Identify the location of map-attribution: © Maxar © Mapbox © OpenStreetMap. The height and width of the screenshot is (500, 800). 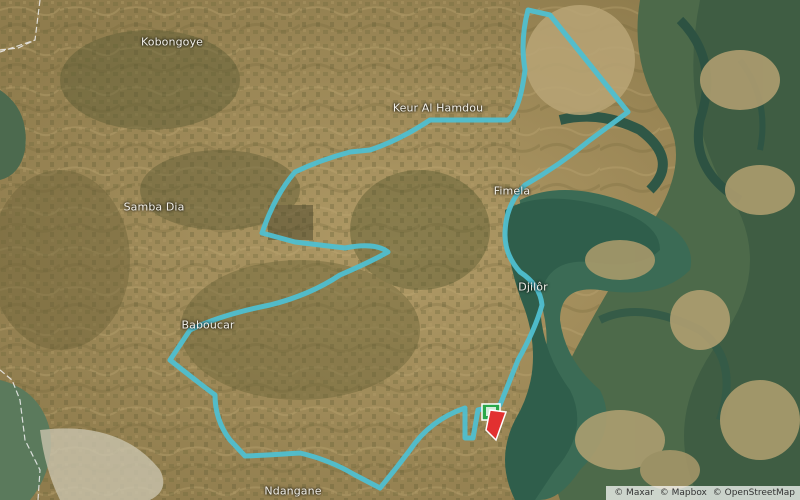
(703, 493).